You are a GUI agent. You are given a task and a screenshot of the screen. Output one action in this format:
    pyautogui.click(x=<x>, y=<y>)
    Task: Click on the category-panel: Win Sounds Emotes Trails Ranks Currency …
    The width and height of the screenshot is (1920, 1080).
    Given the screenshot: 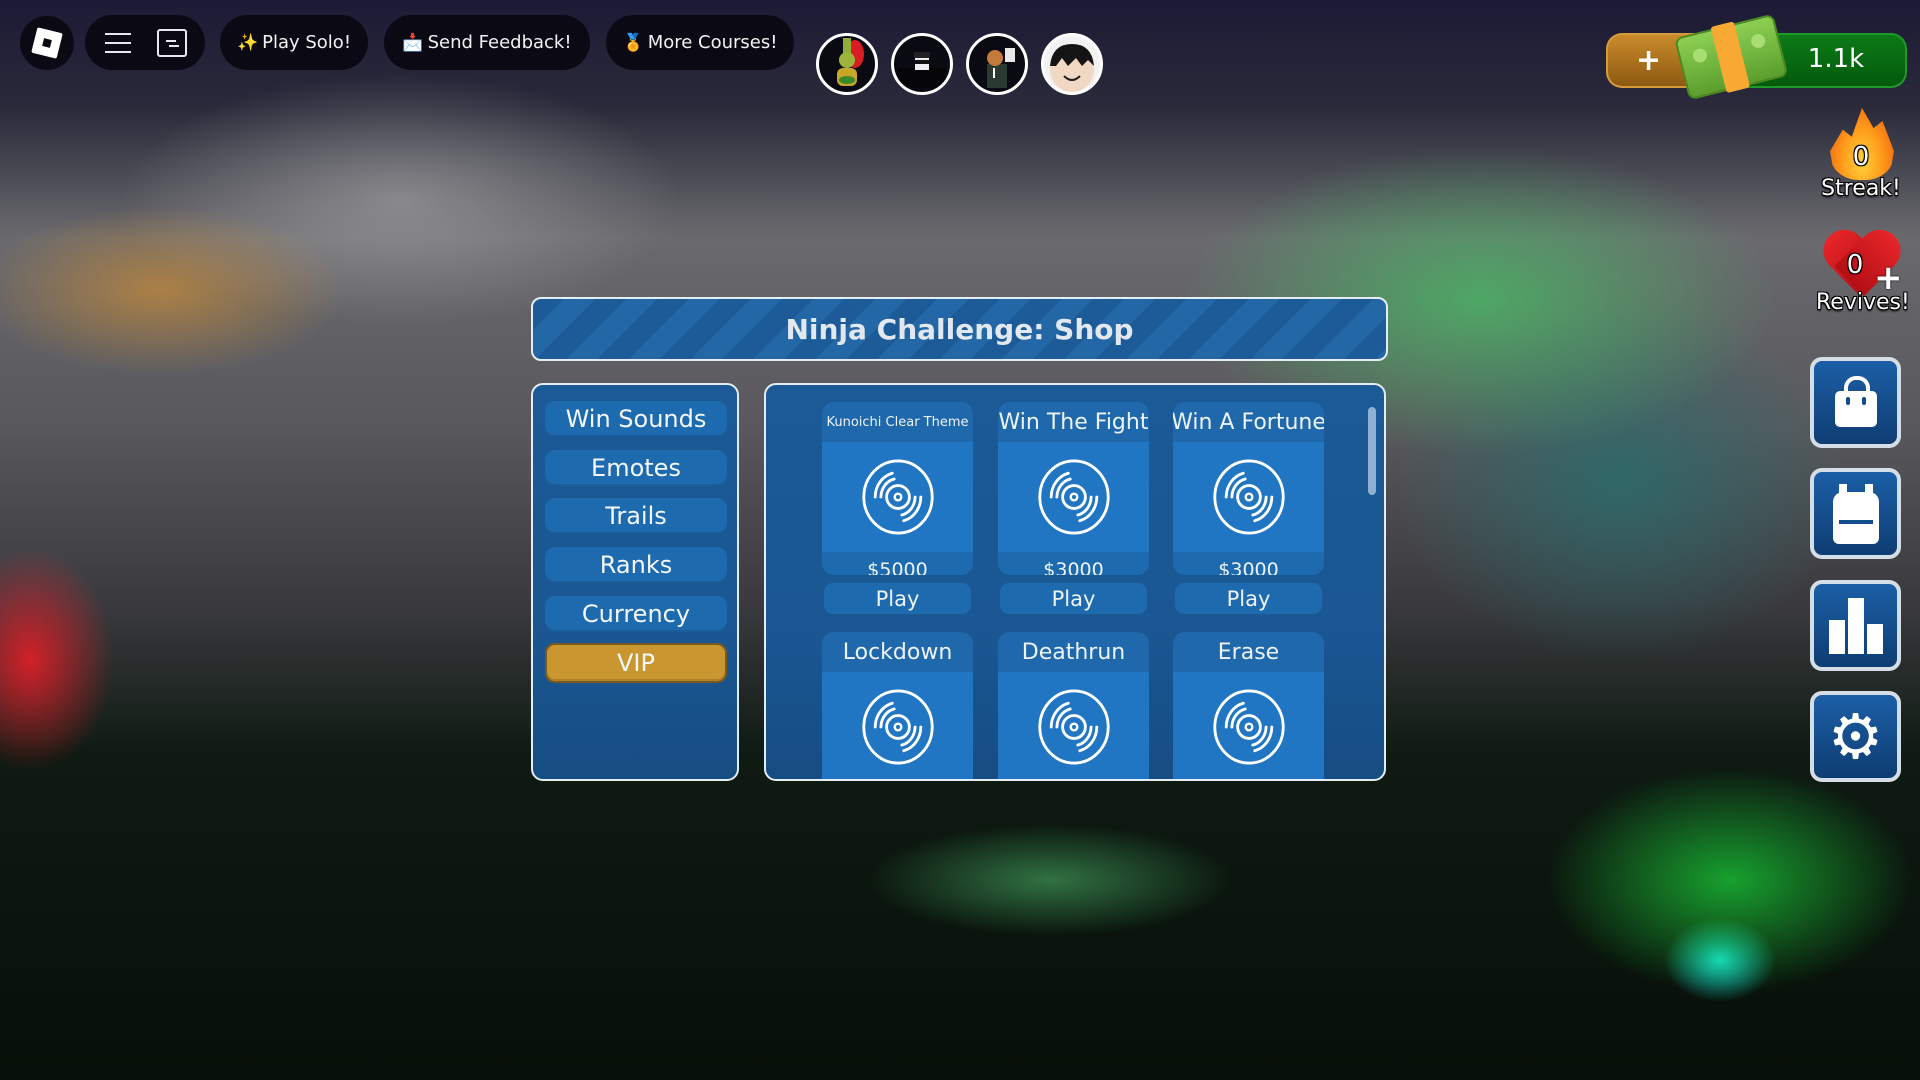 What is the action you would take?
    pyautogui.click(x=635, y=582)
    